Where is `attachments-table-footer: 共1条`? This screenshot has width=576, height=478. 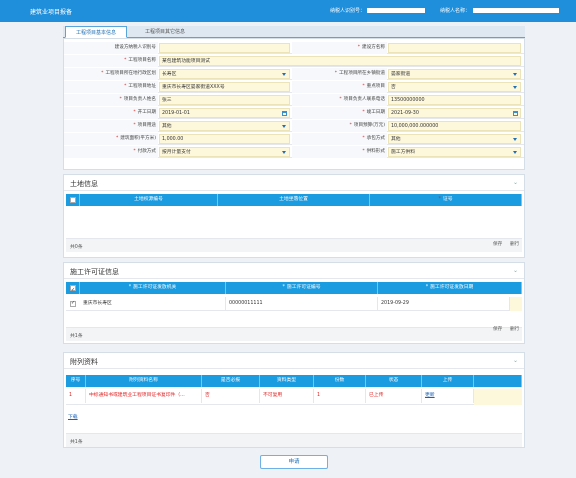 attachments-table-footer: 共1条 is located at coordinates (294, 440).